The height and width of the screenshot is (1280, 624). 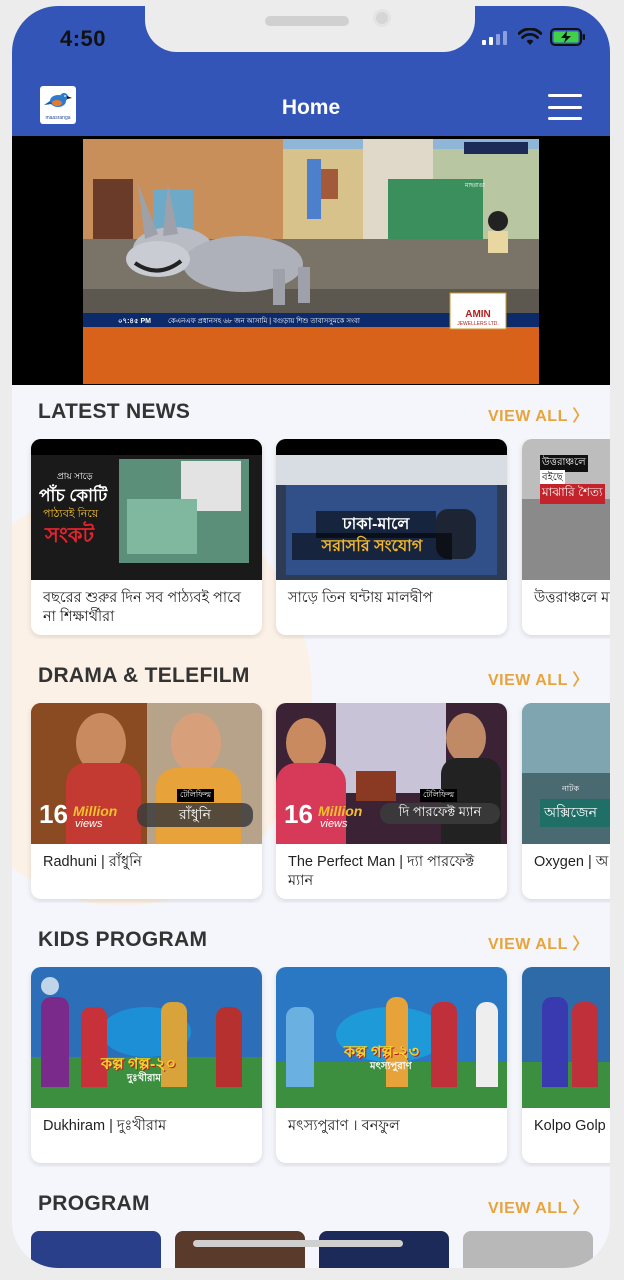 I want to click on view-all-kids-link: VIEW ALL 〉, so click(x=538, y=942).